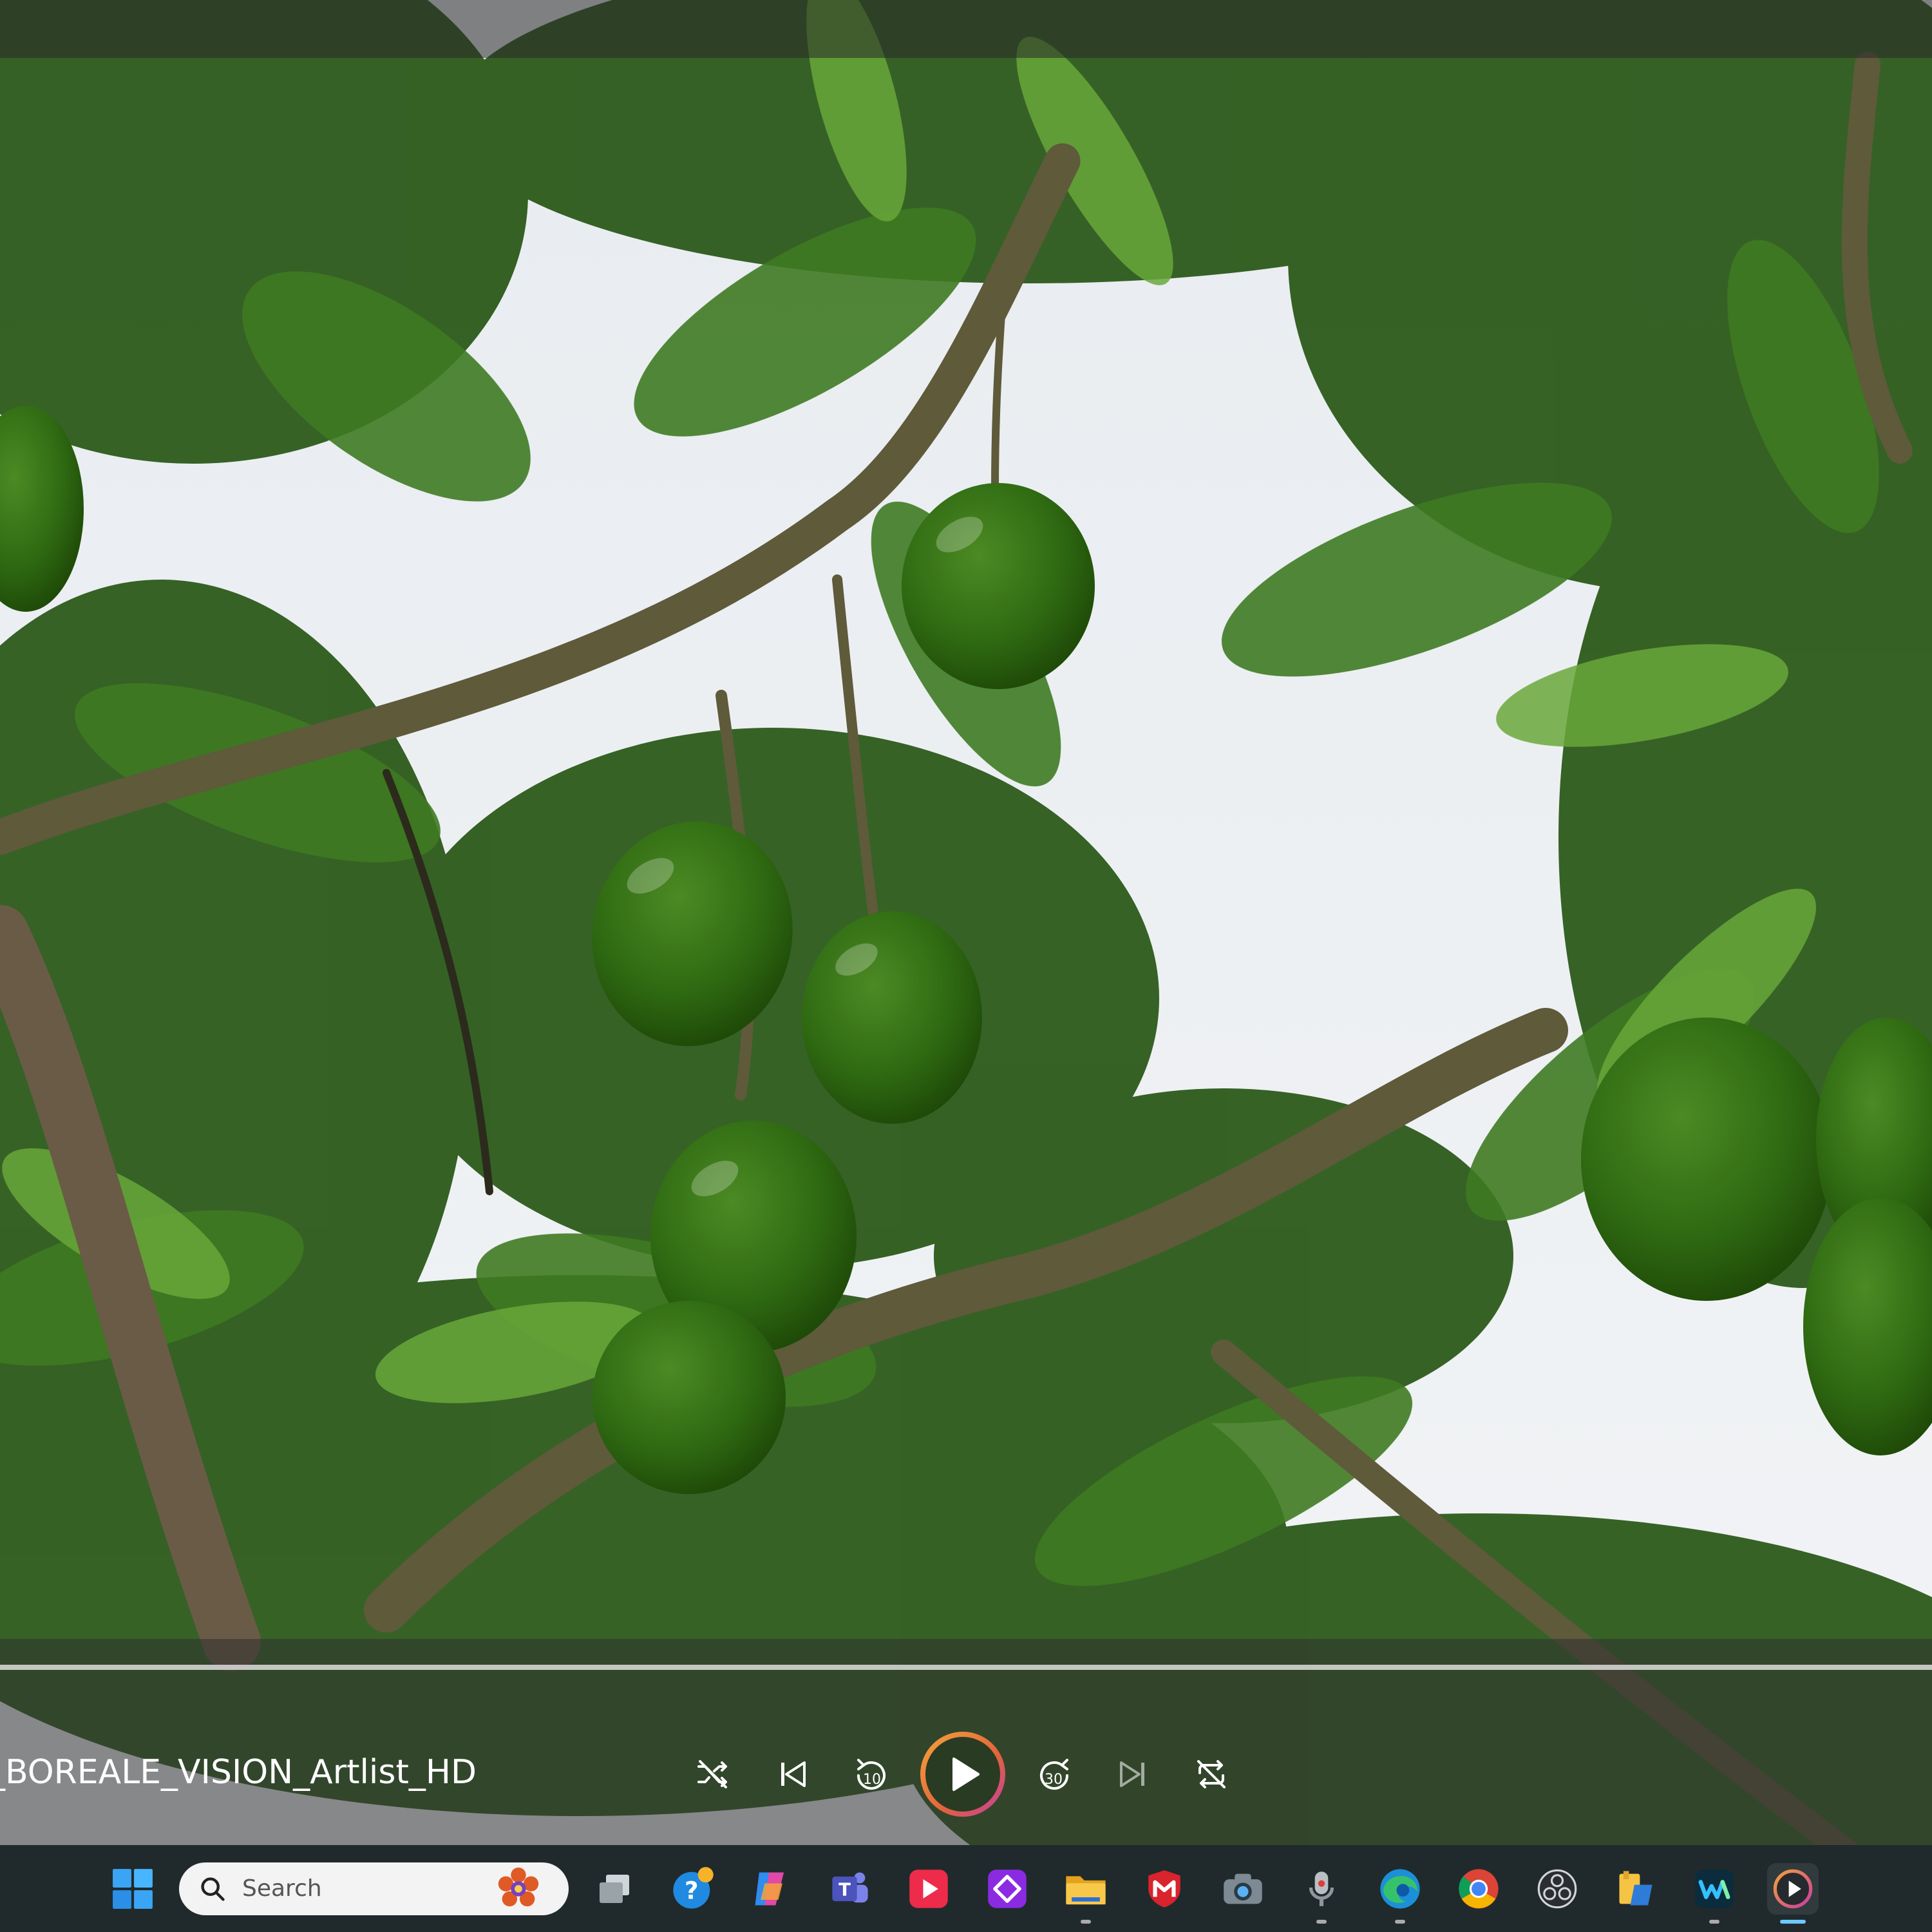  I want to click on voice-recorder-app, so click(1321, 1894).